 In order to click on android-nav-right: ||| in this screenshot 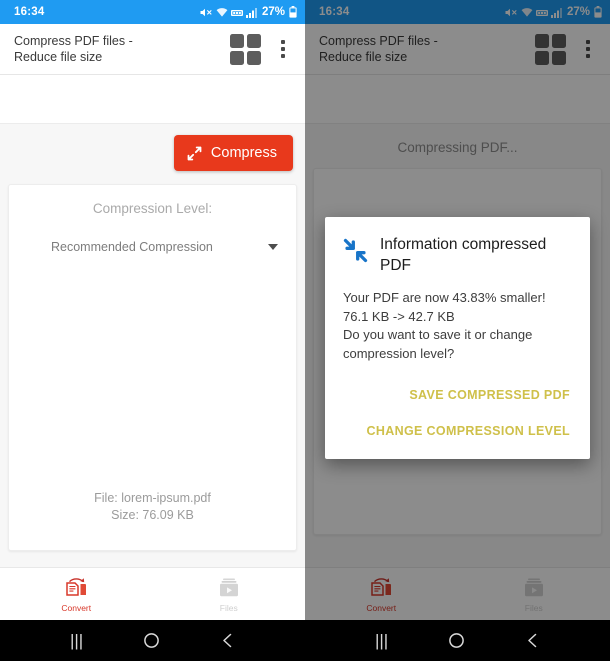, I will do `click(457, 640)`.